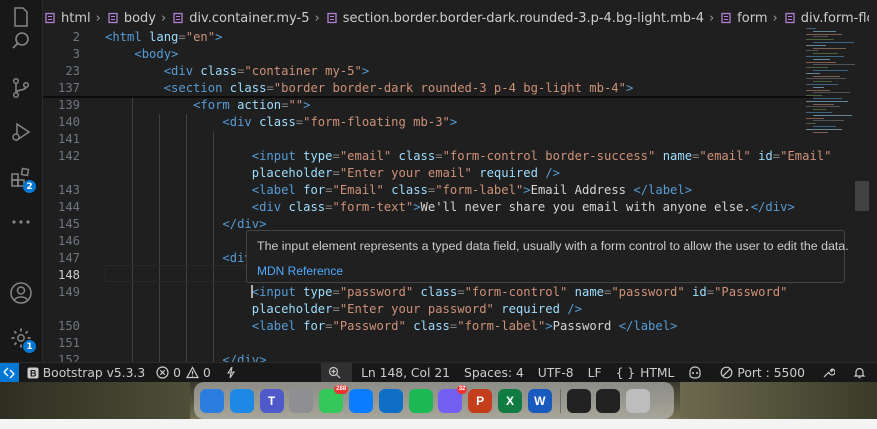  I want to click on ports-status, so click(232, 373).